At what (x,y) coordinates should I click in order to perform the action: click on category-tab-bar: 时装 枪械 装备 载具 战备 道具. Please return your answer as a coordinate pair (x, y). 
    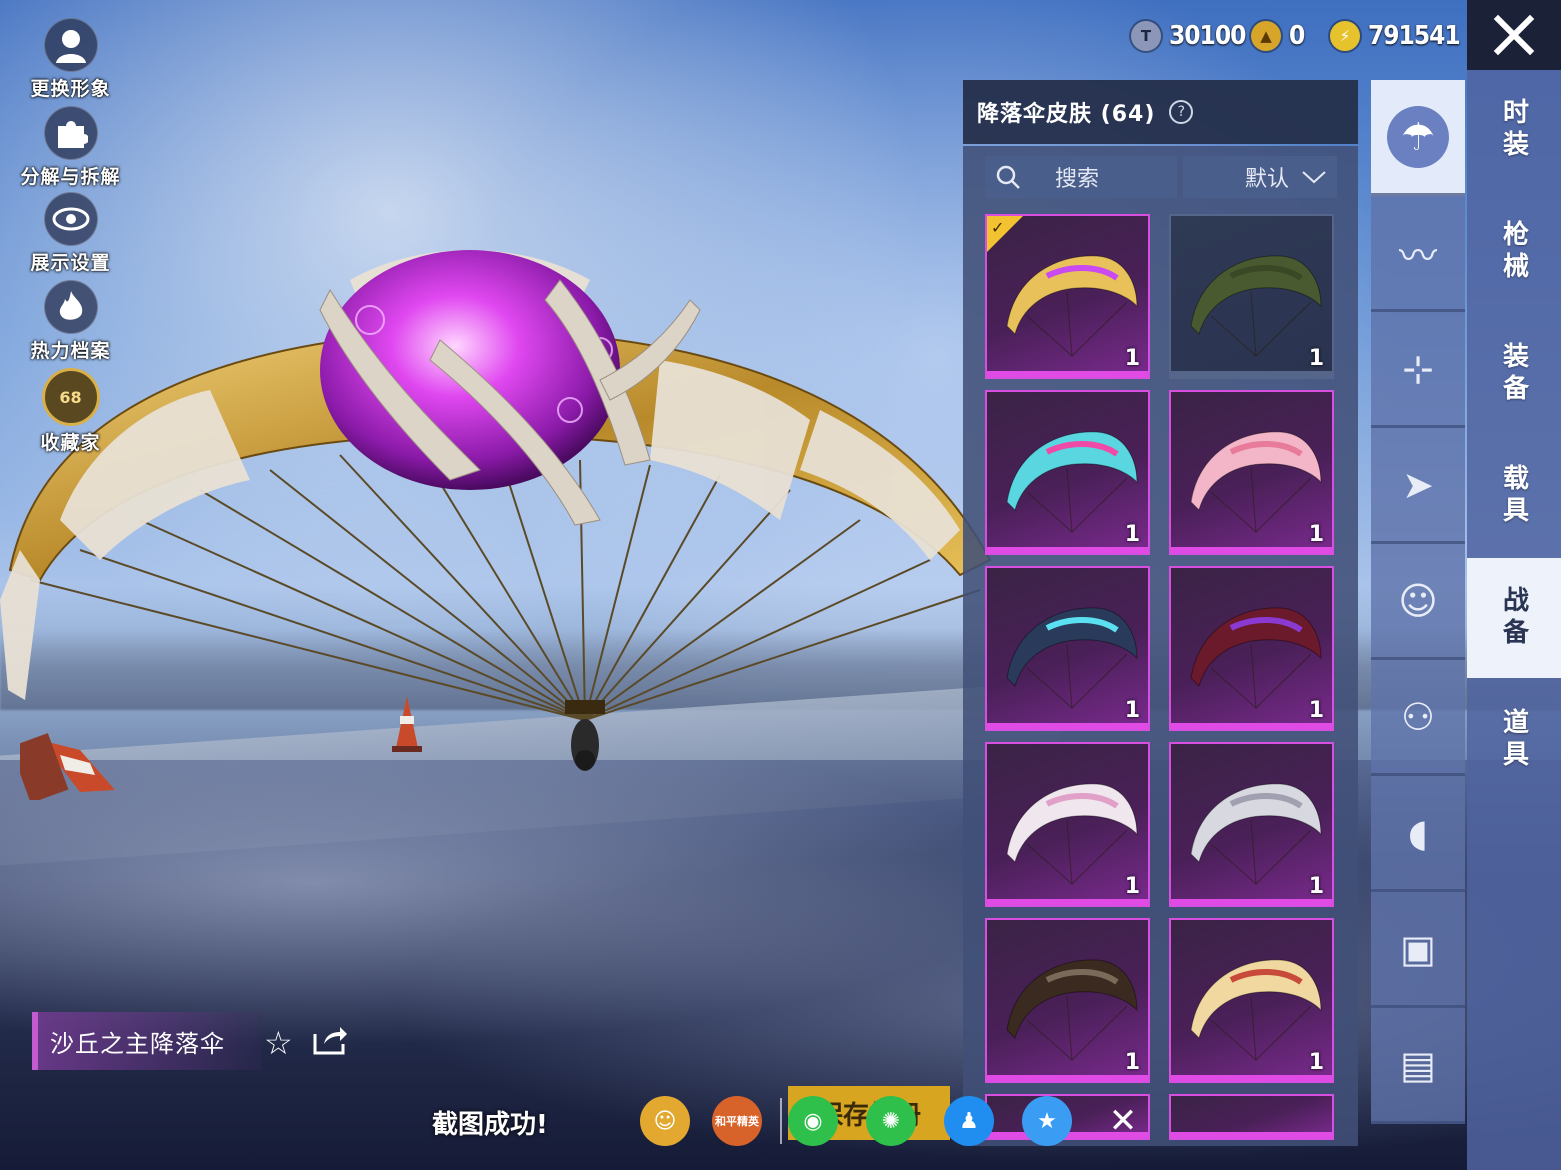
    Looking at the image, I should click on (1514, 620).